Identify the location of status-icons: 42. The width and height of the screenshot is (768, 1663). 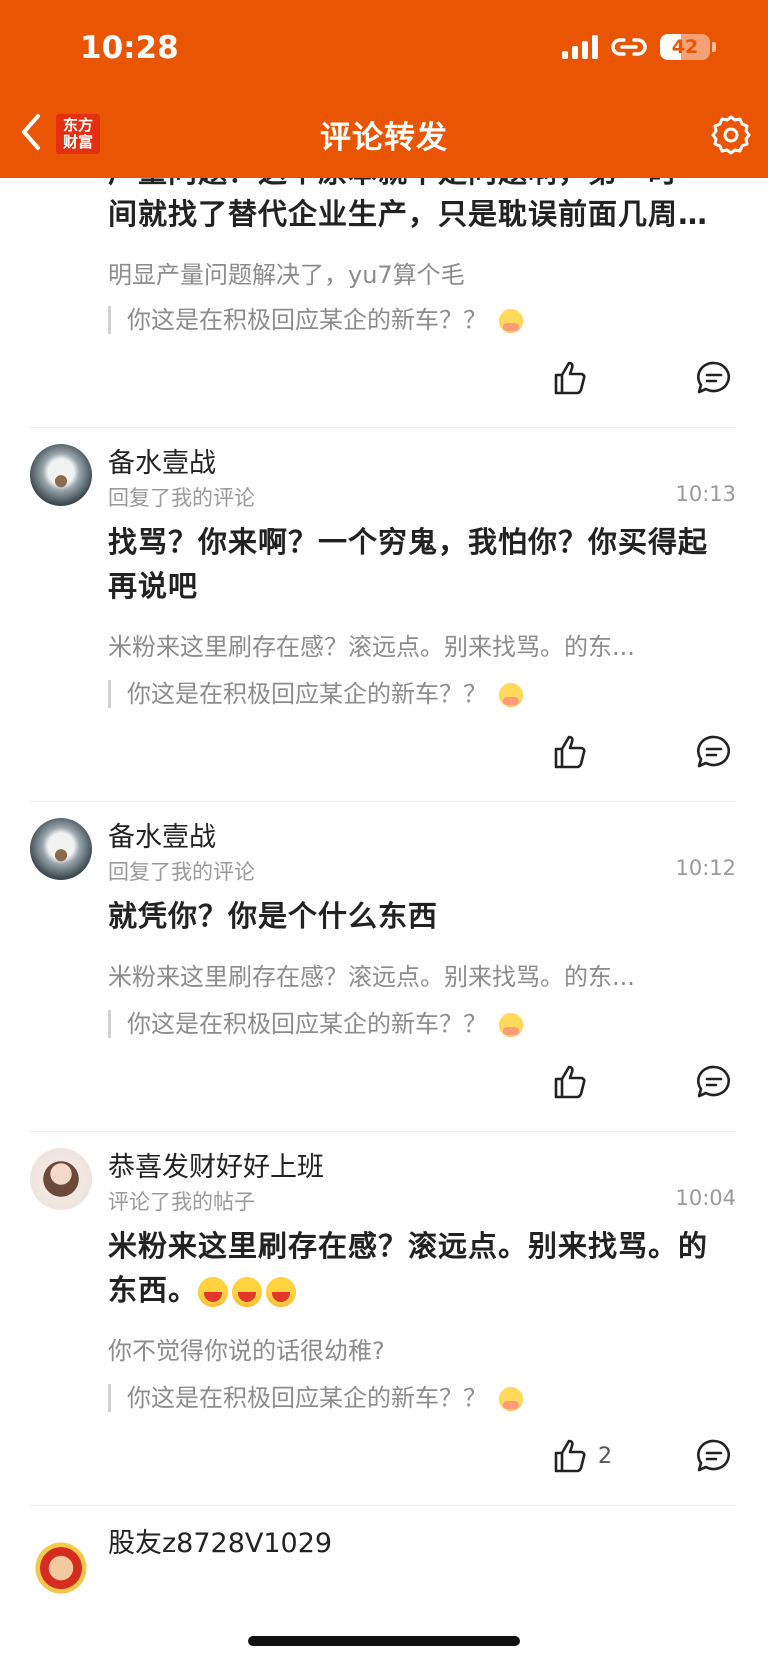
(639, 47).